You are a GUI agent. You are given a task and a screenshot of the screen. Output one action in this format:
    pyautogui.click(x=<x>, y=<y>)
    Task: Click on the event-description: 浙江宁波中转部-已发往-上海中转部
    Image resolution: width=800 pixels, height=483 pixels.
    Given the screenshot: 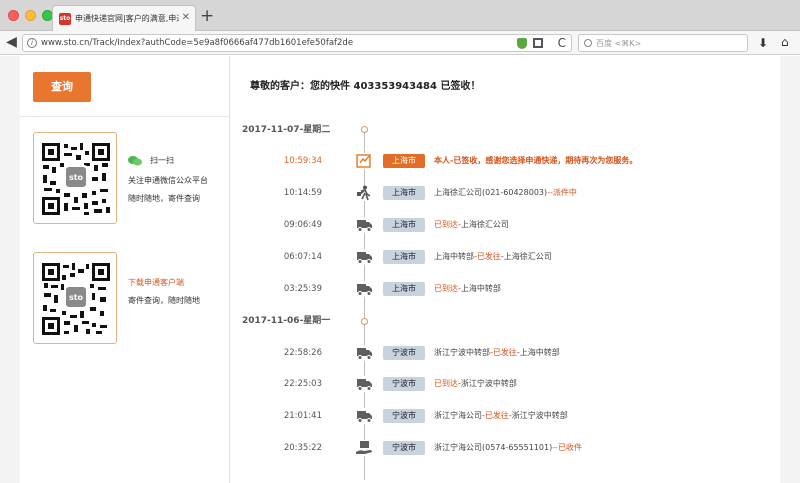 What is the action you would take?
    pyautogui.click(x=497, y=352)
    